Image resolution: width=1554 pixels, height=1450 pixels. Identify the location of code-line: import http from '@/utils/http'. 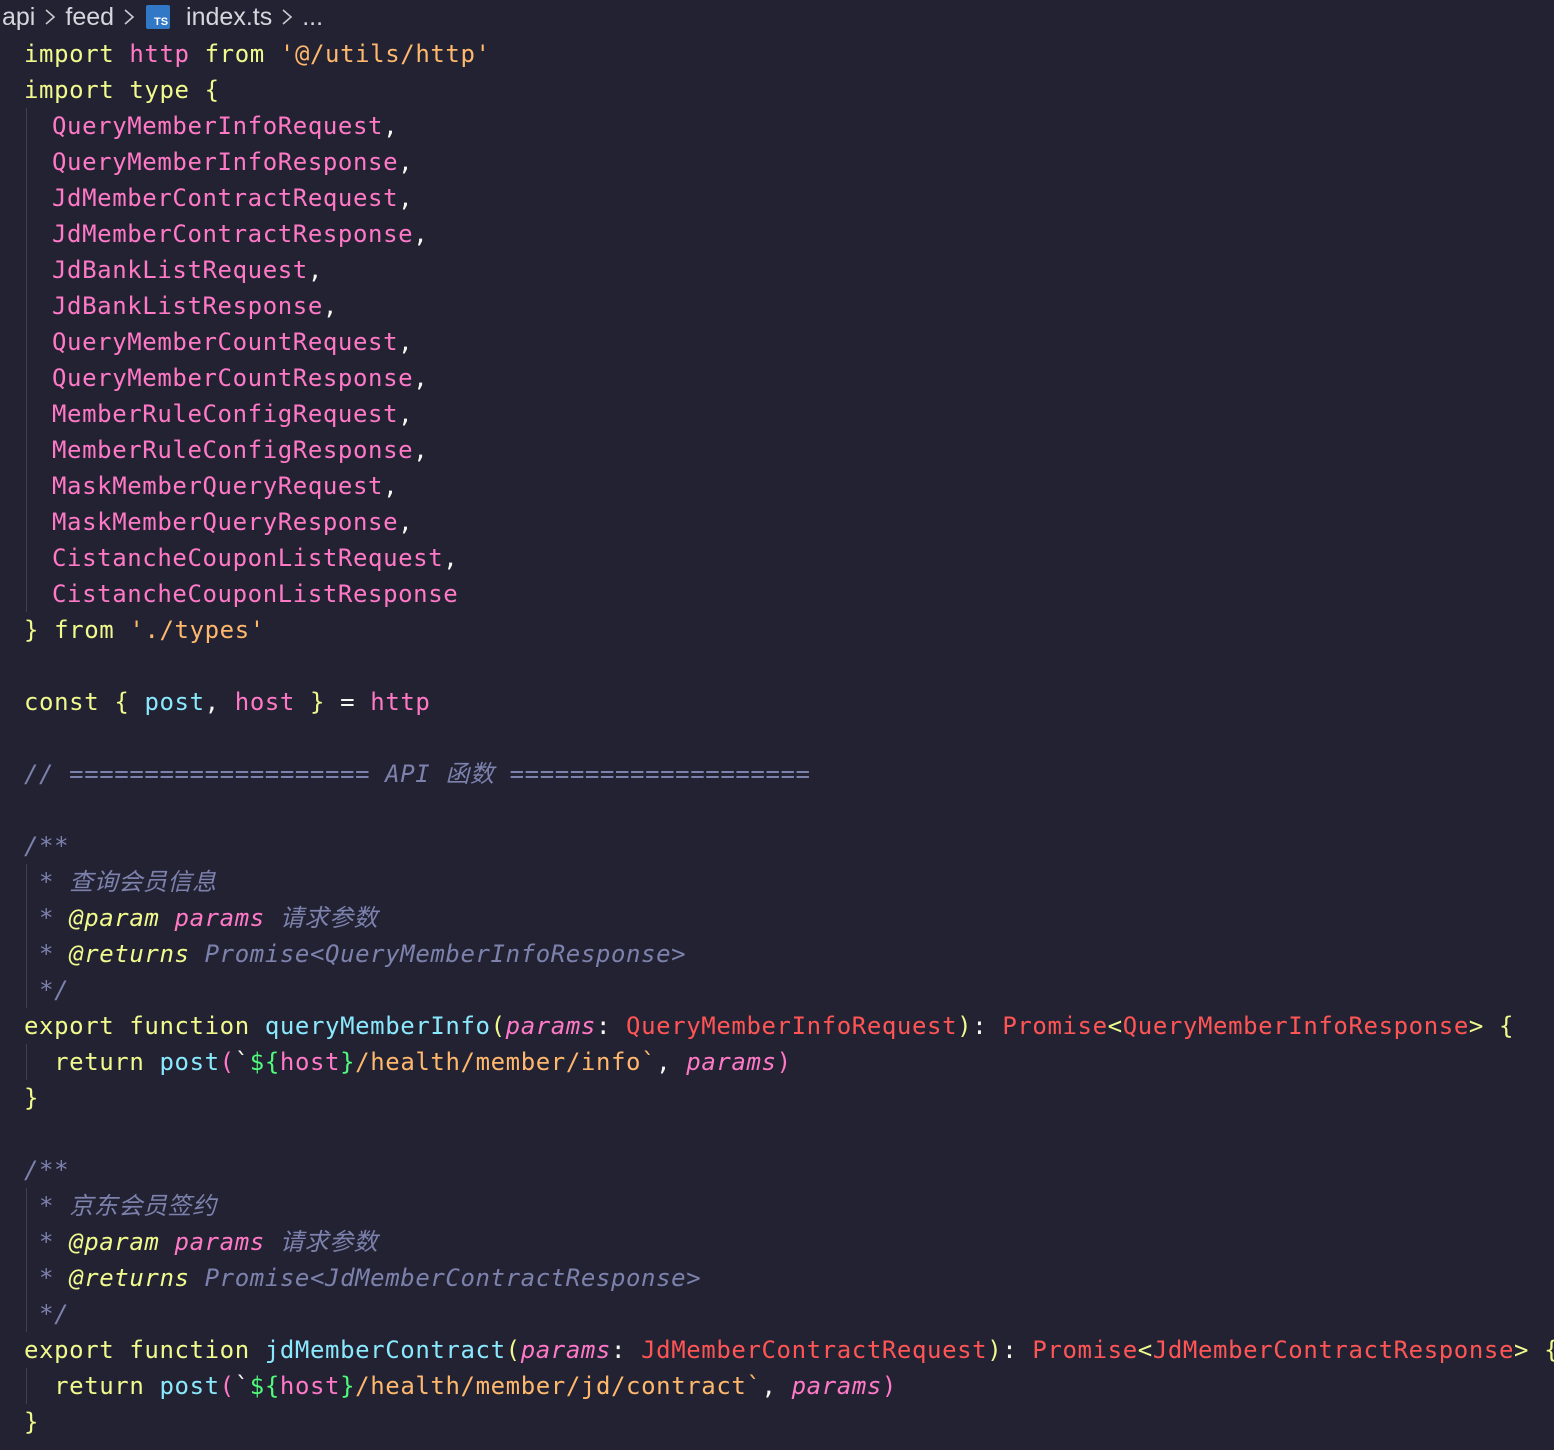
(777, 54).